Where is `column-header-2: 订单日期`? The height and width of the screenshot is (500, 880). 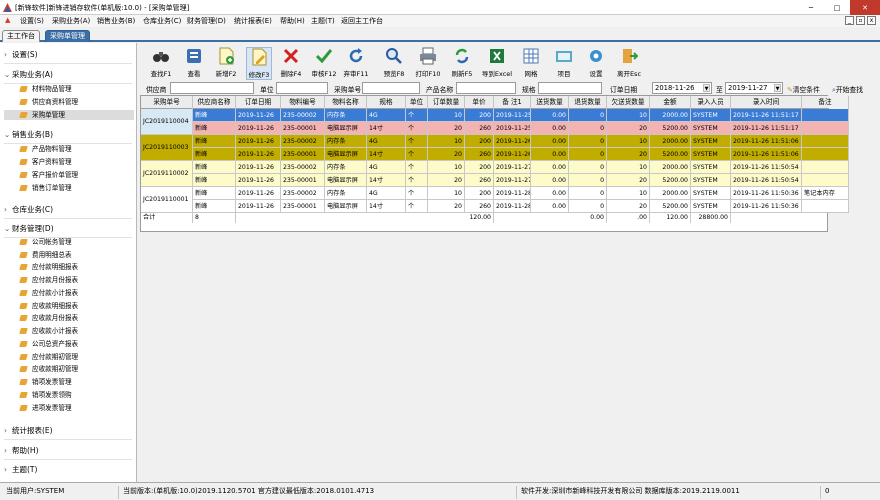 column-header-2: 订单日期 is located at coordinates (258, 102).